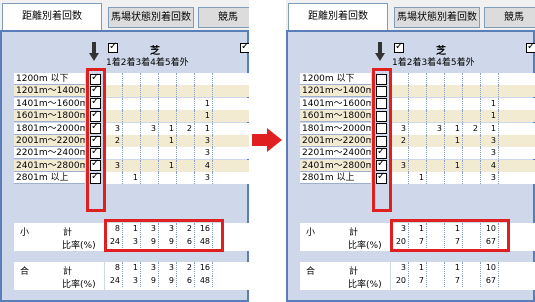  I want to click on subtotal-label-2: 計, so click(68, 233).